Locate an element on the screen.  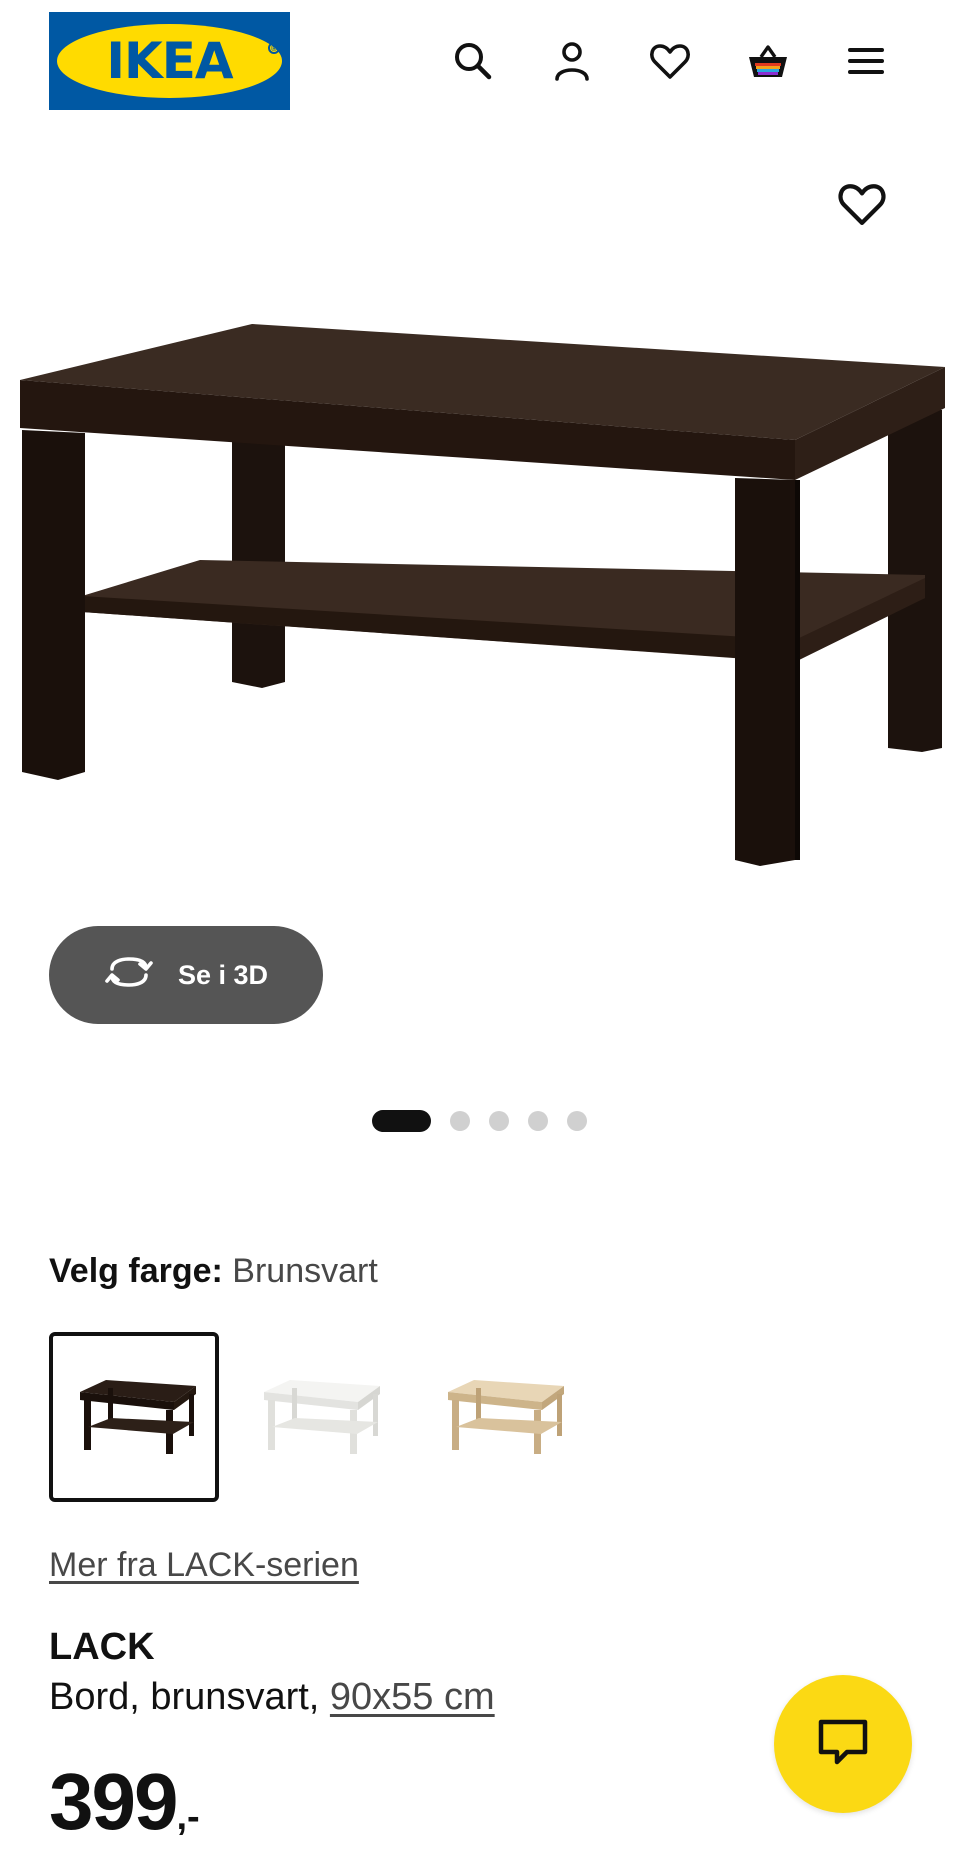
product-price: 399,- is located at coordinates (124, 1802).